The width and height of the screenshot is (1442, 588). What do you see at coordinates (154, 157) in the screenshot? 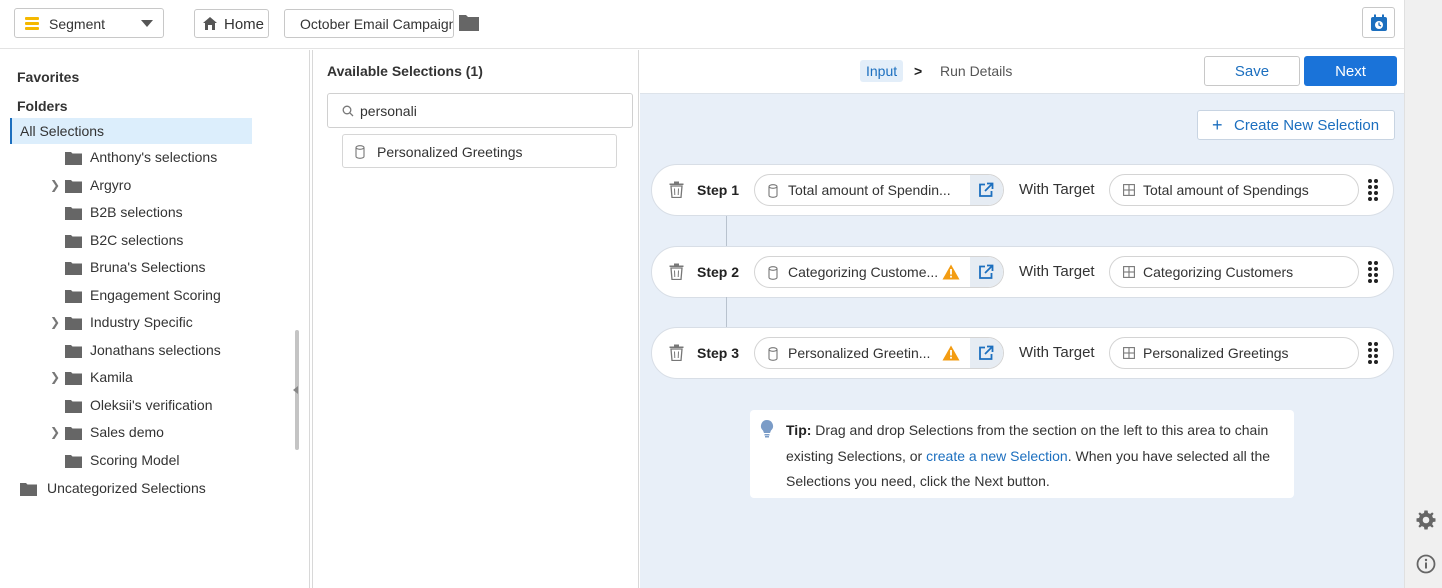
I see `folder-label: Anthony's selections` at bounding box center [154, 157].